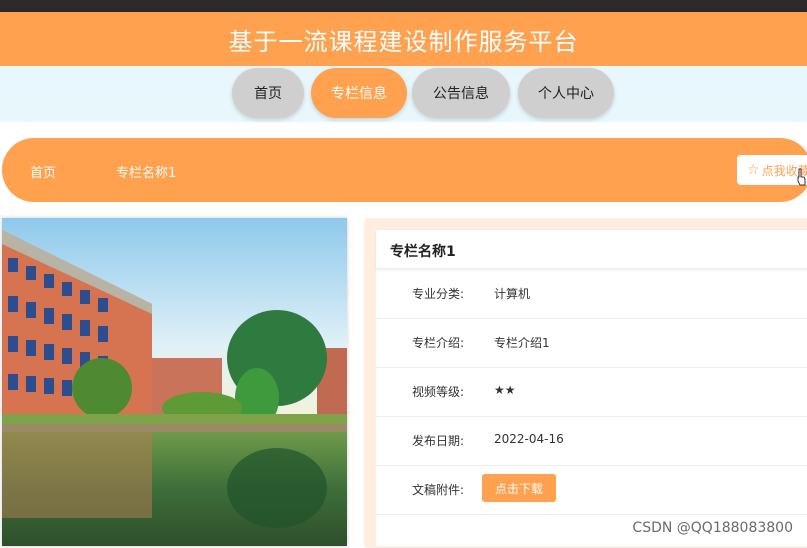 The height and width of the screenshot is (548, 807). What do you see at coordinates (437, 343) in the screenshot?
I see `row-label: 专栏介绍:` at bounding box center [437, 343].